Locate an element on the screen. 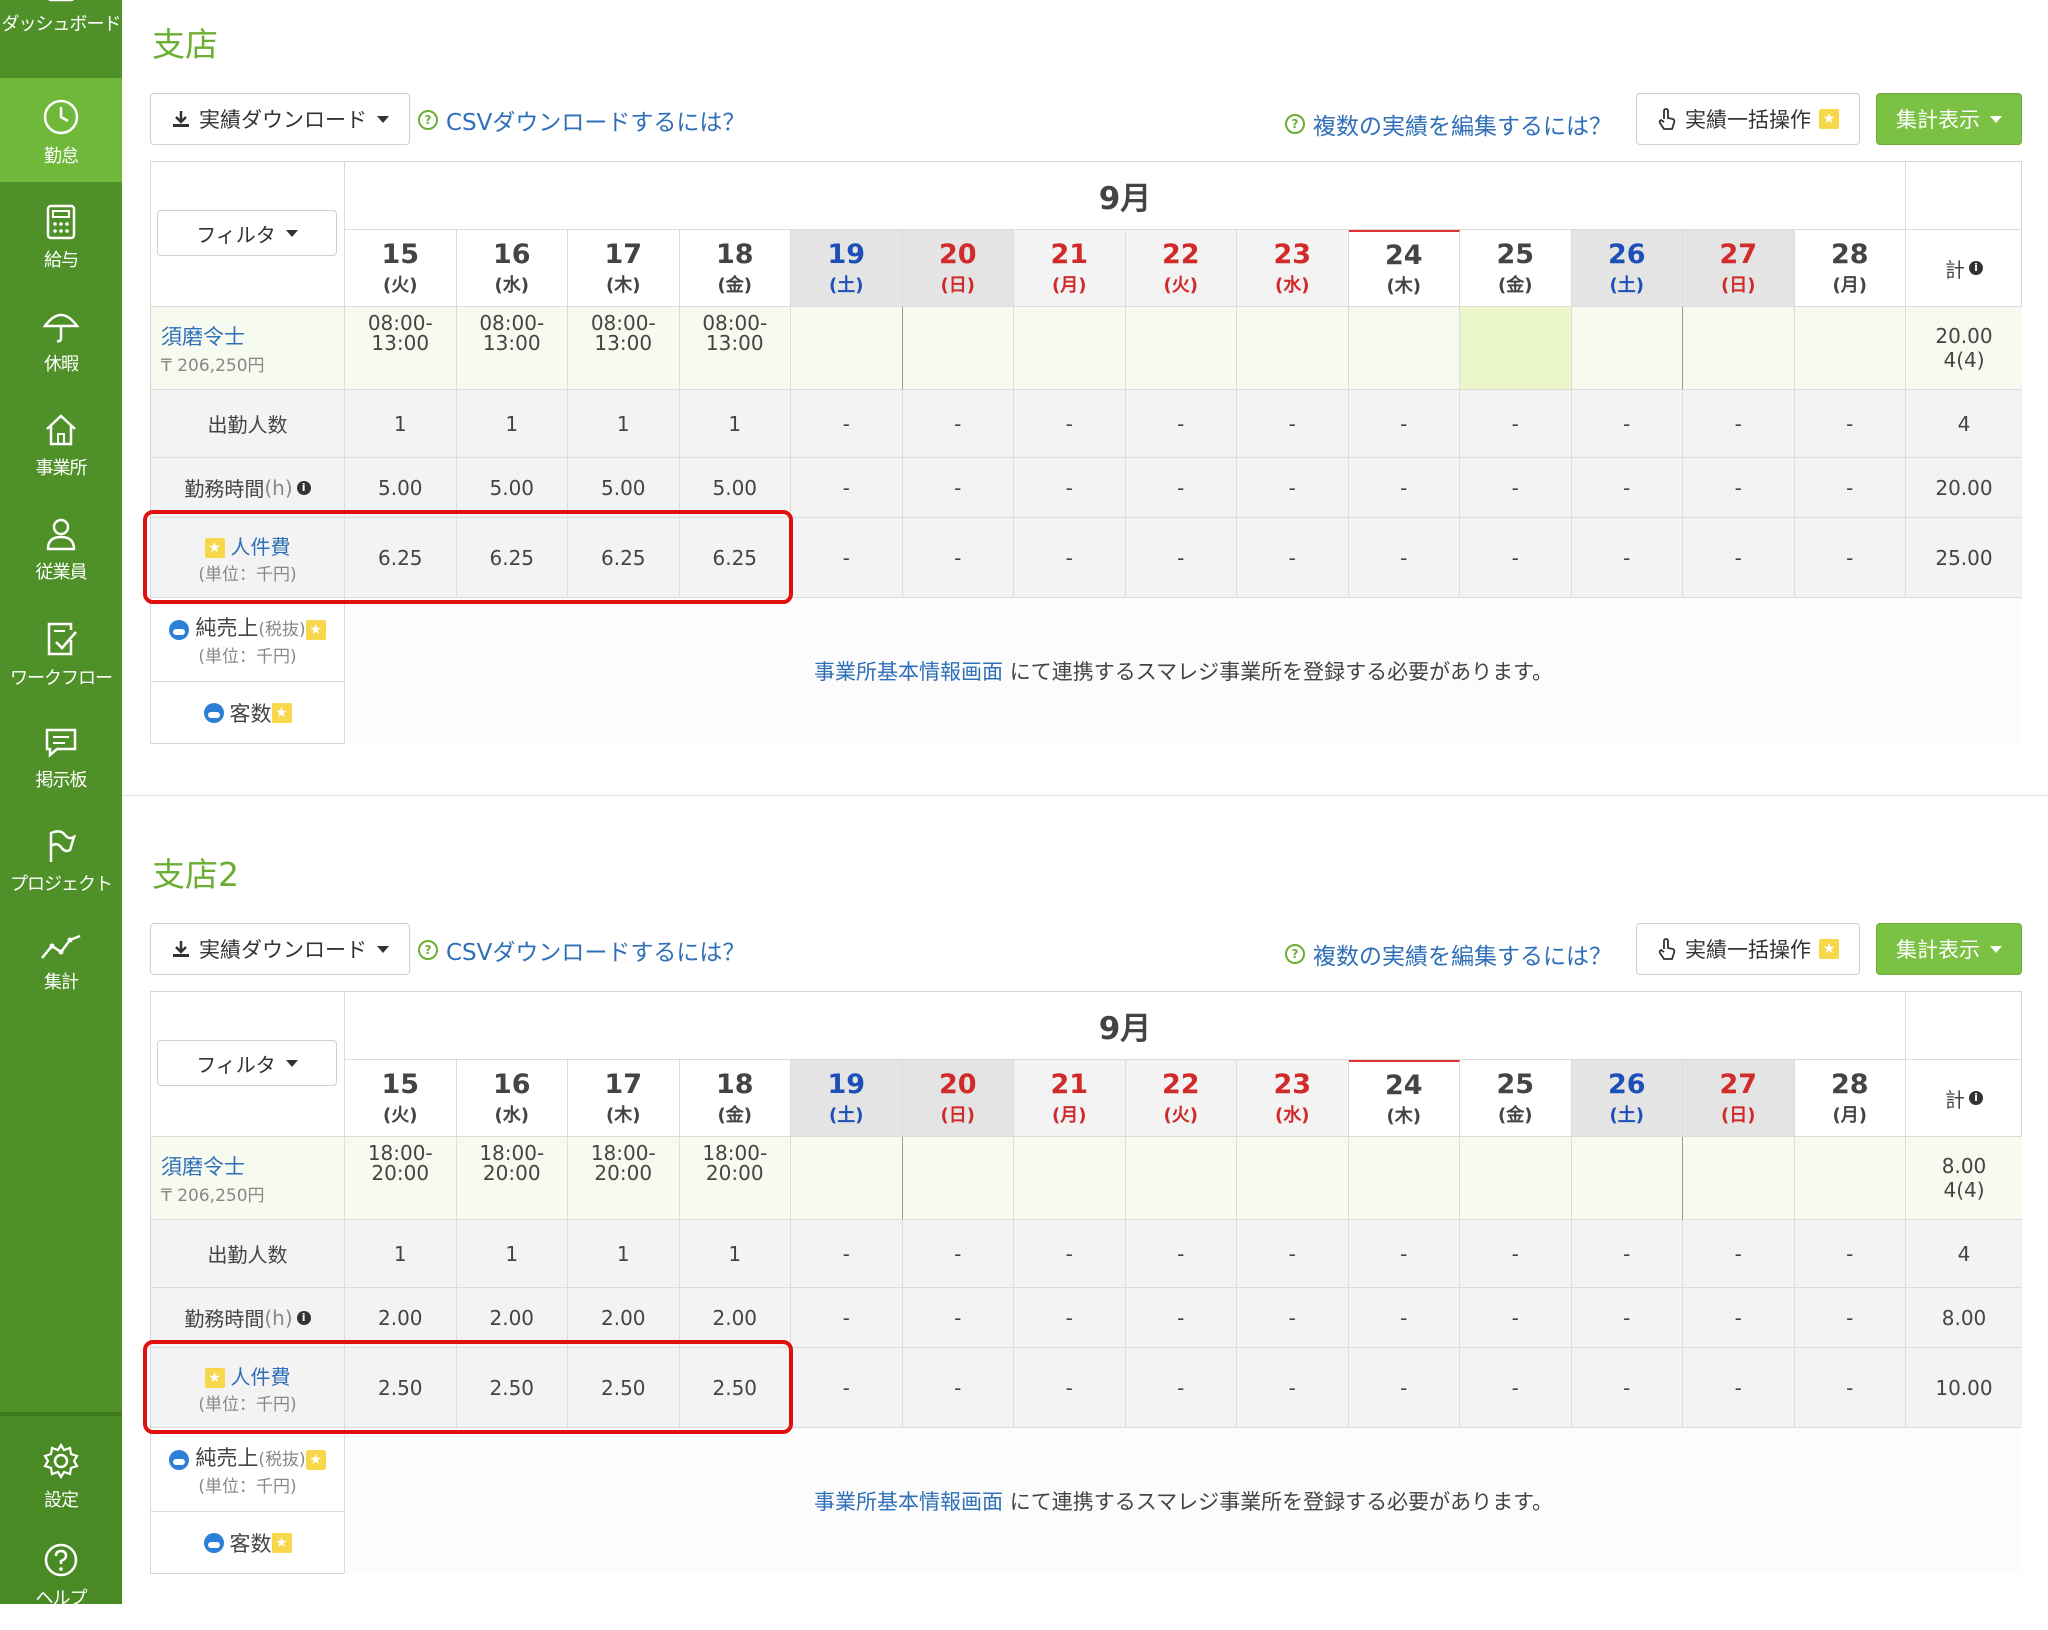 The width and height of the screenshot is (2048, 1630). filter-label: フィルタ is located at coordinates (236, 1064).